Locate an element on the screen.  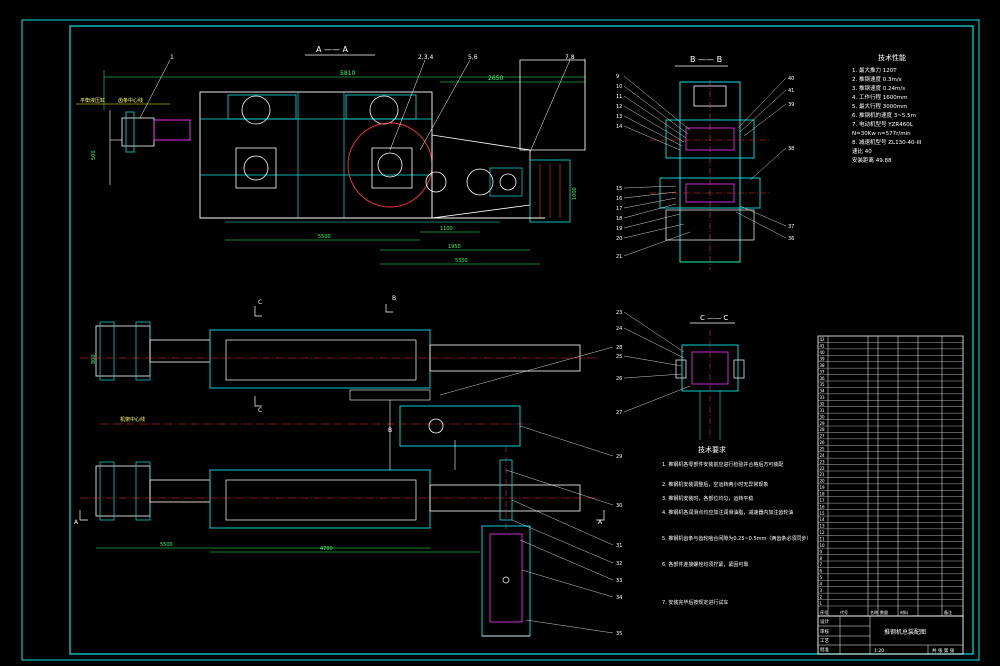
bom-row-number: 24 is located at coordinates (823, 455).